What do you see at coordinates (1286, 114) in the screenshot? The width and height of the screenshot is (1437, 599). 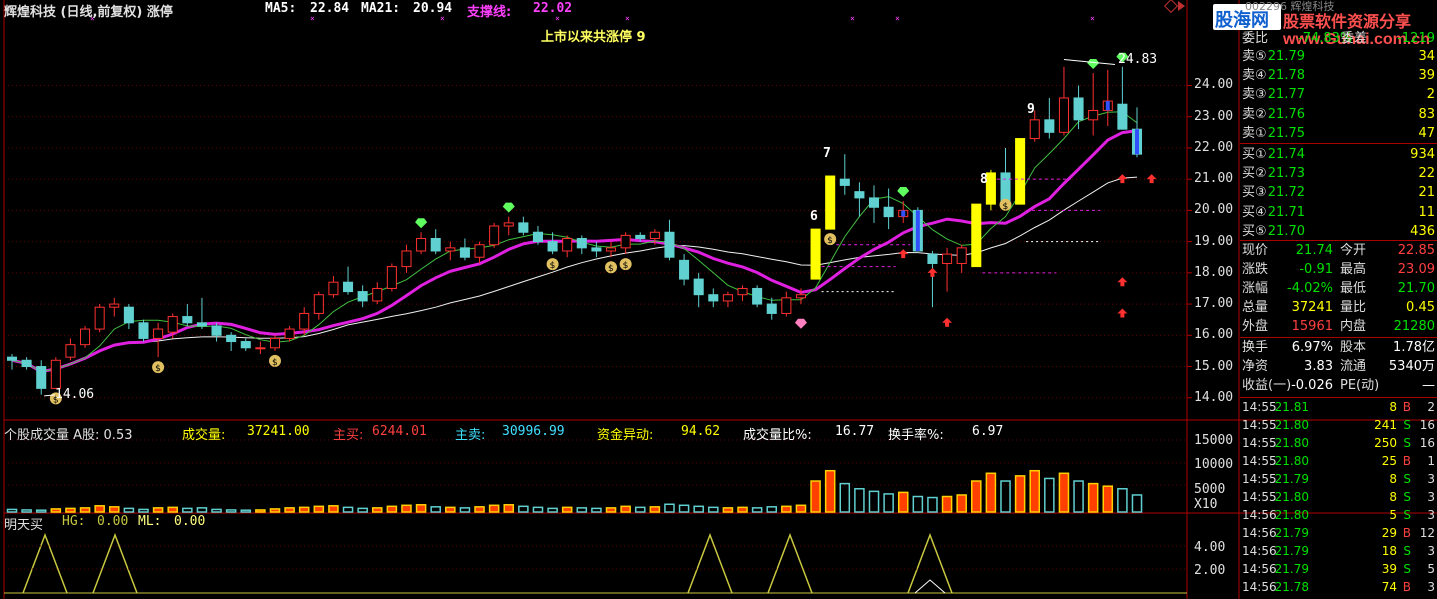 I see `ask-price: 21.76` at bounding box center [1286, 114].